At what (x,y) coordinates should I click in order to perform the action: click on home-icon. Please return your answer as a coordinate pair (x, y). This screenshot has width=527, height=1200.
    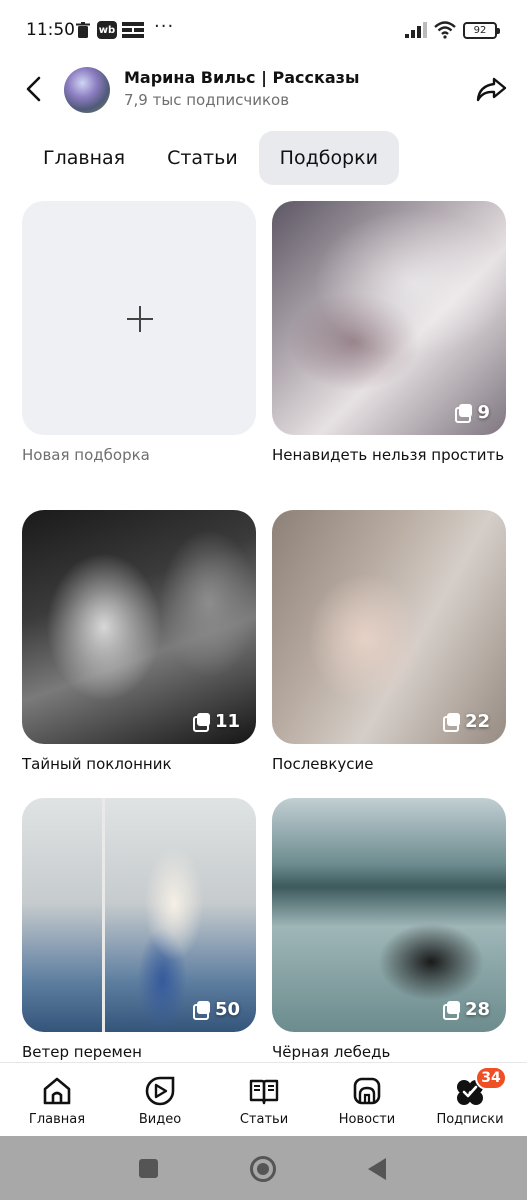
    Looking at the image, I should click on (57, 1091).